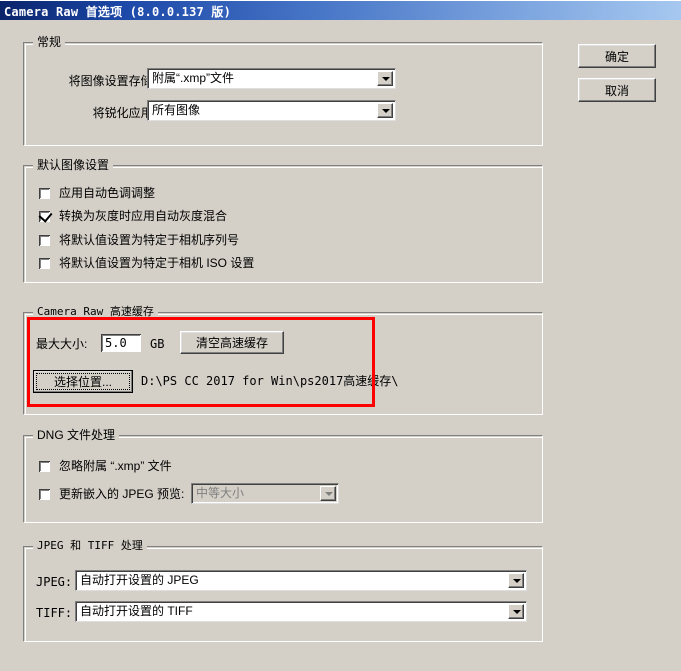 This screenshot has height=671, width=681. What do you see at coordinates (62, 344) in the screenshot?
I see `max-size-label: 最大大小:` at bounding box center [62, 344].